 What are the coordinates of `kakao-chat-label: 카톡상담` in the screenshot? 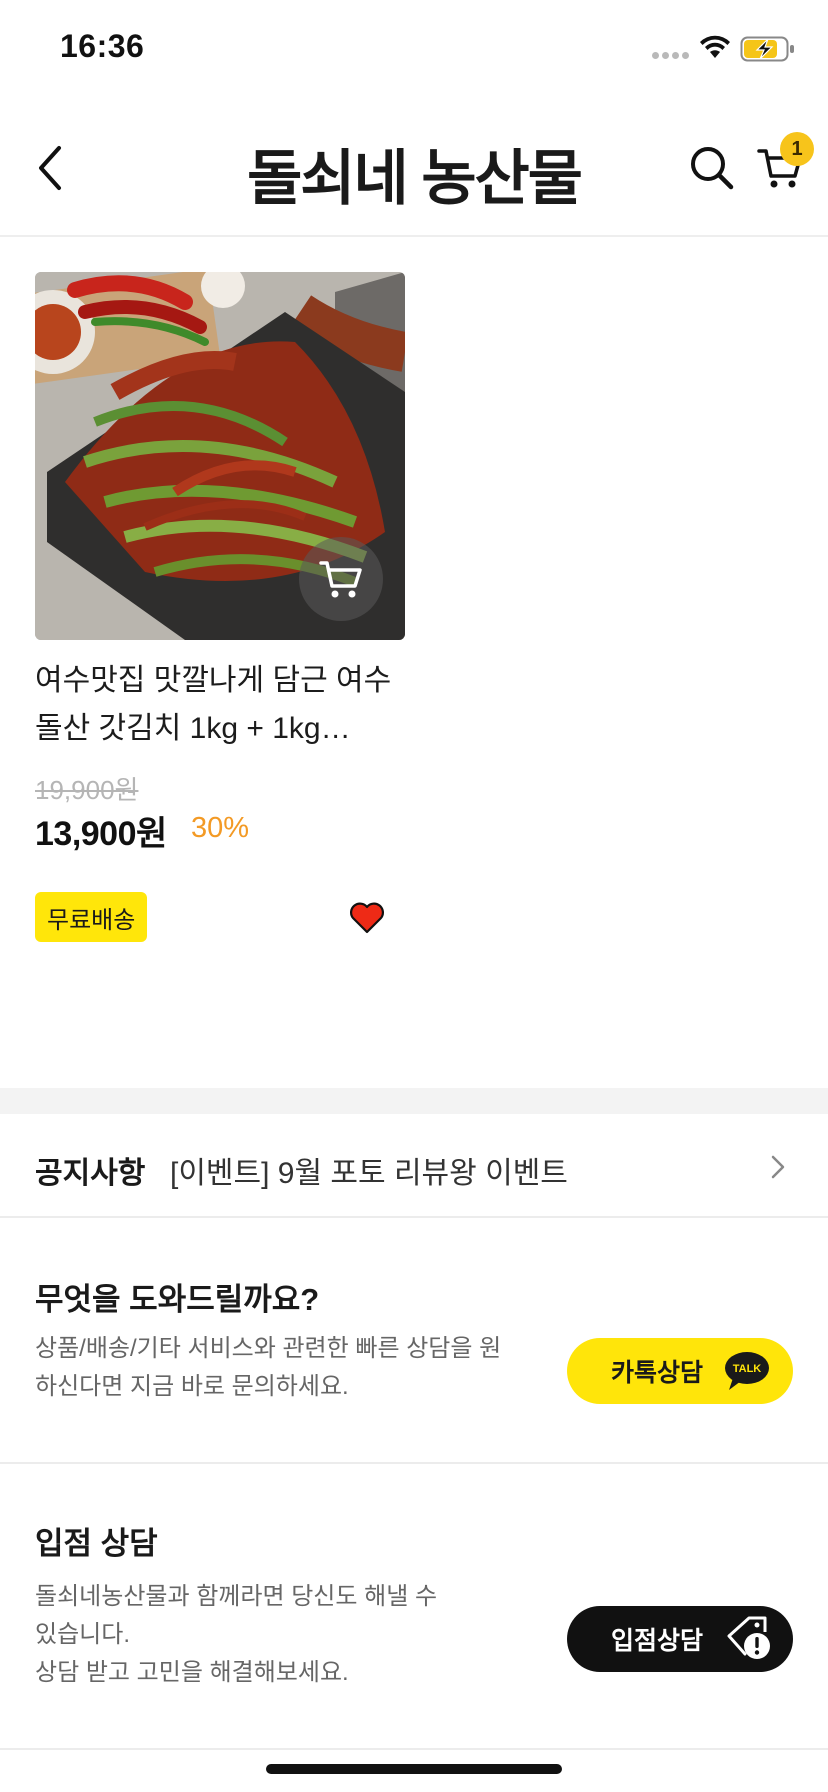 It's located at (657, 1373).